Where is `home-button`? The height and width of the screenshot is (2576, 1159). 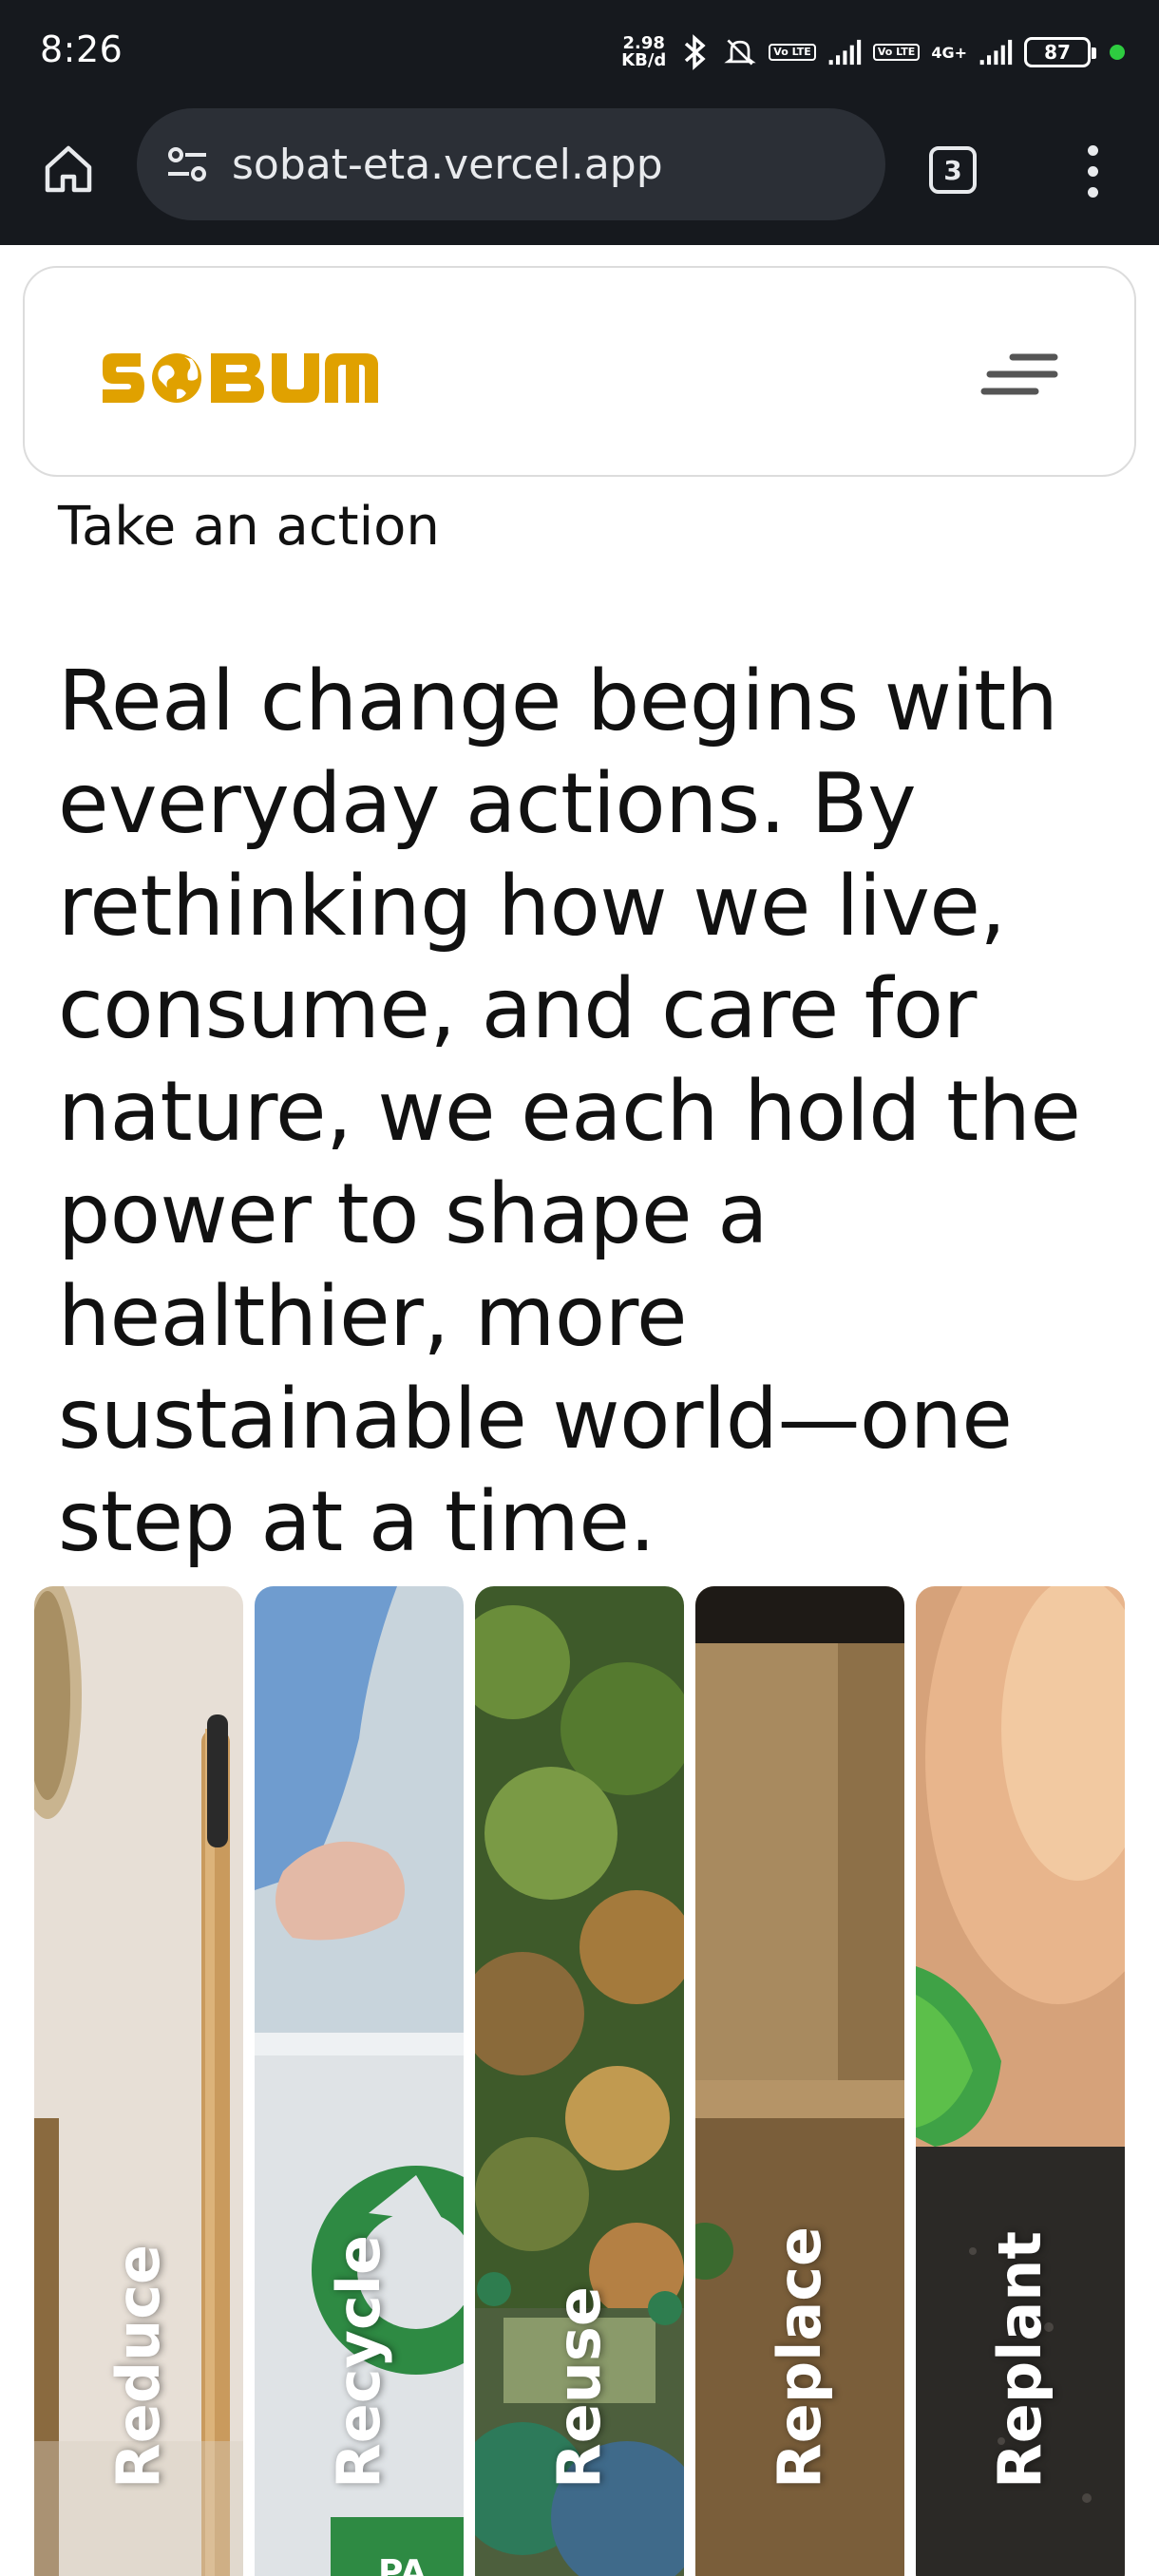
home-button is located at coordinates (68, 169).